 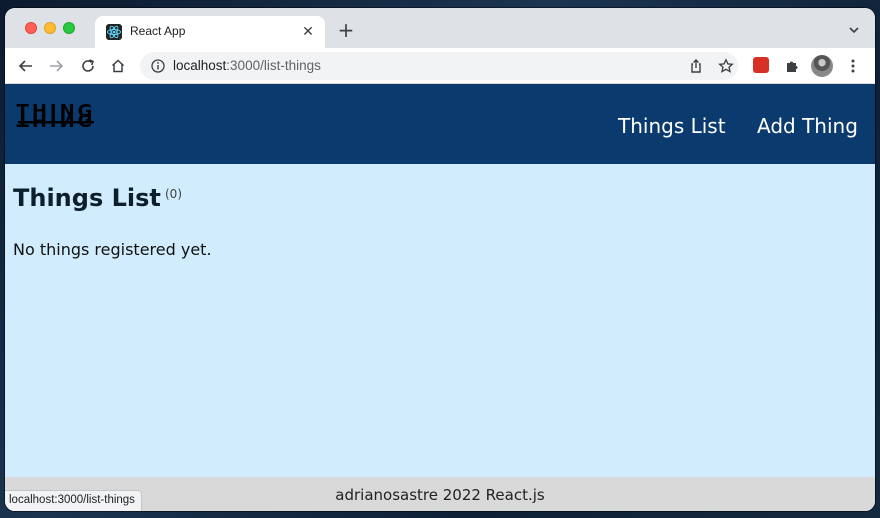 What do you see at coordinates (726, 66) in the screenshot?
I see `bookmark-star-icon` at bounding box center [726, 66].